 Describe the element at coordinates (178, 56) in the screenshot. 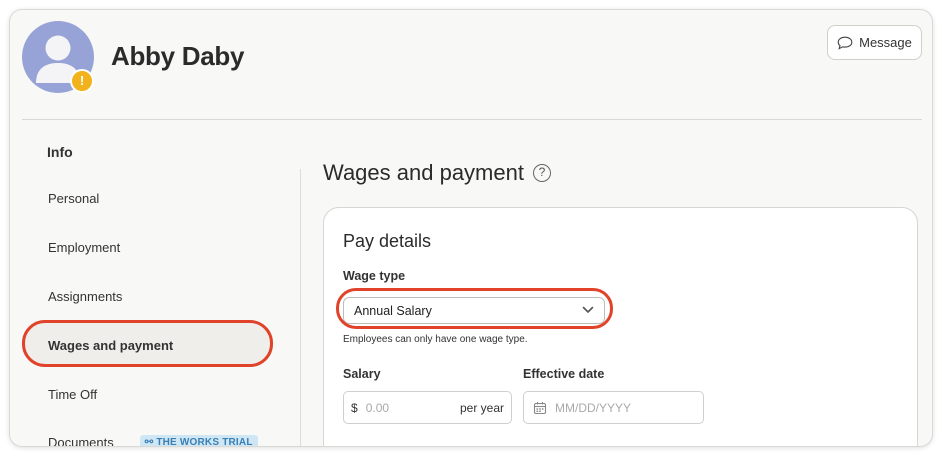

I see `page-title: Abby Daby` at that location.